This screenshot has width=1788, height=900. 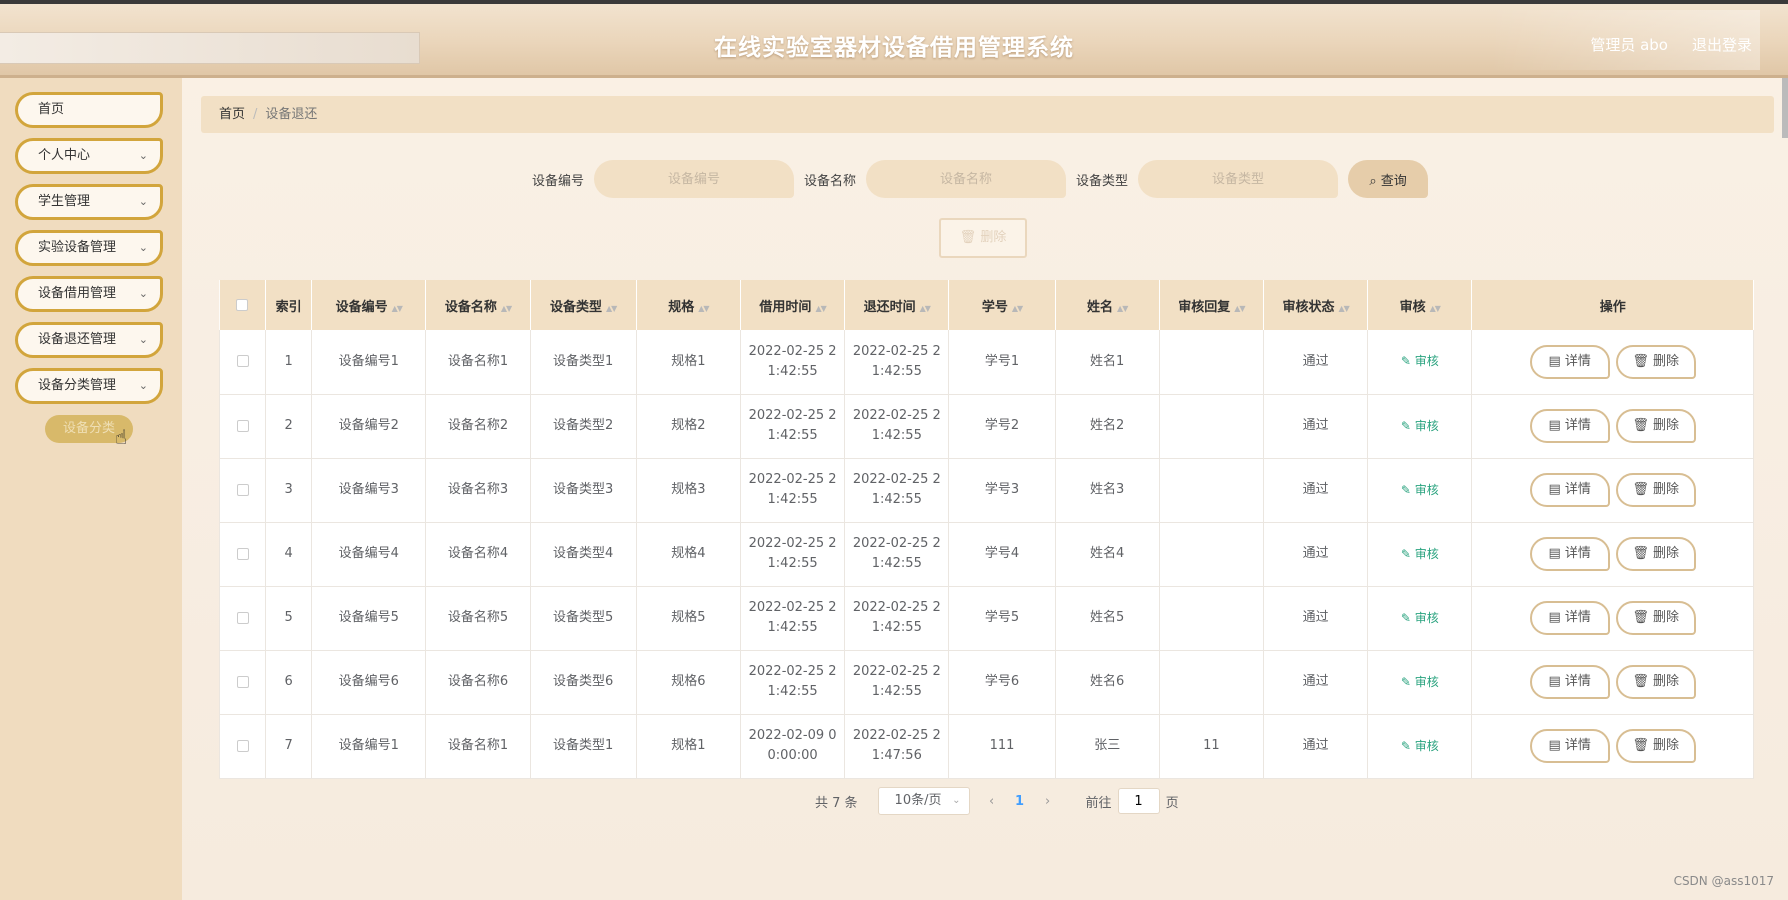 What do you see at coordinates (1316, 305) in the screenshot?
I see `column-header: 审核状态 ▲▼` at bounding box center [1316, 305].